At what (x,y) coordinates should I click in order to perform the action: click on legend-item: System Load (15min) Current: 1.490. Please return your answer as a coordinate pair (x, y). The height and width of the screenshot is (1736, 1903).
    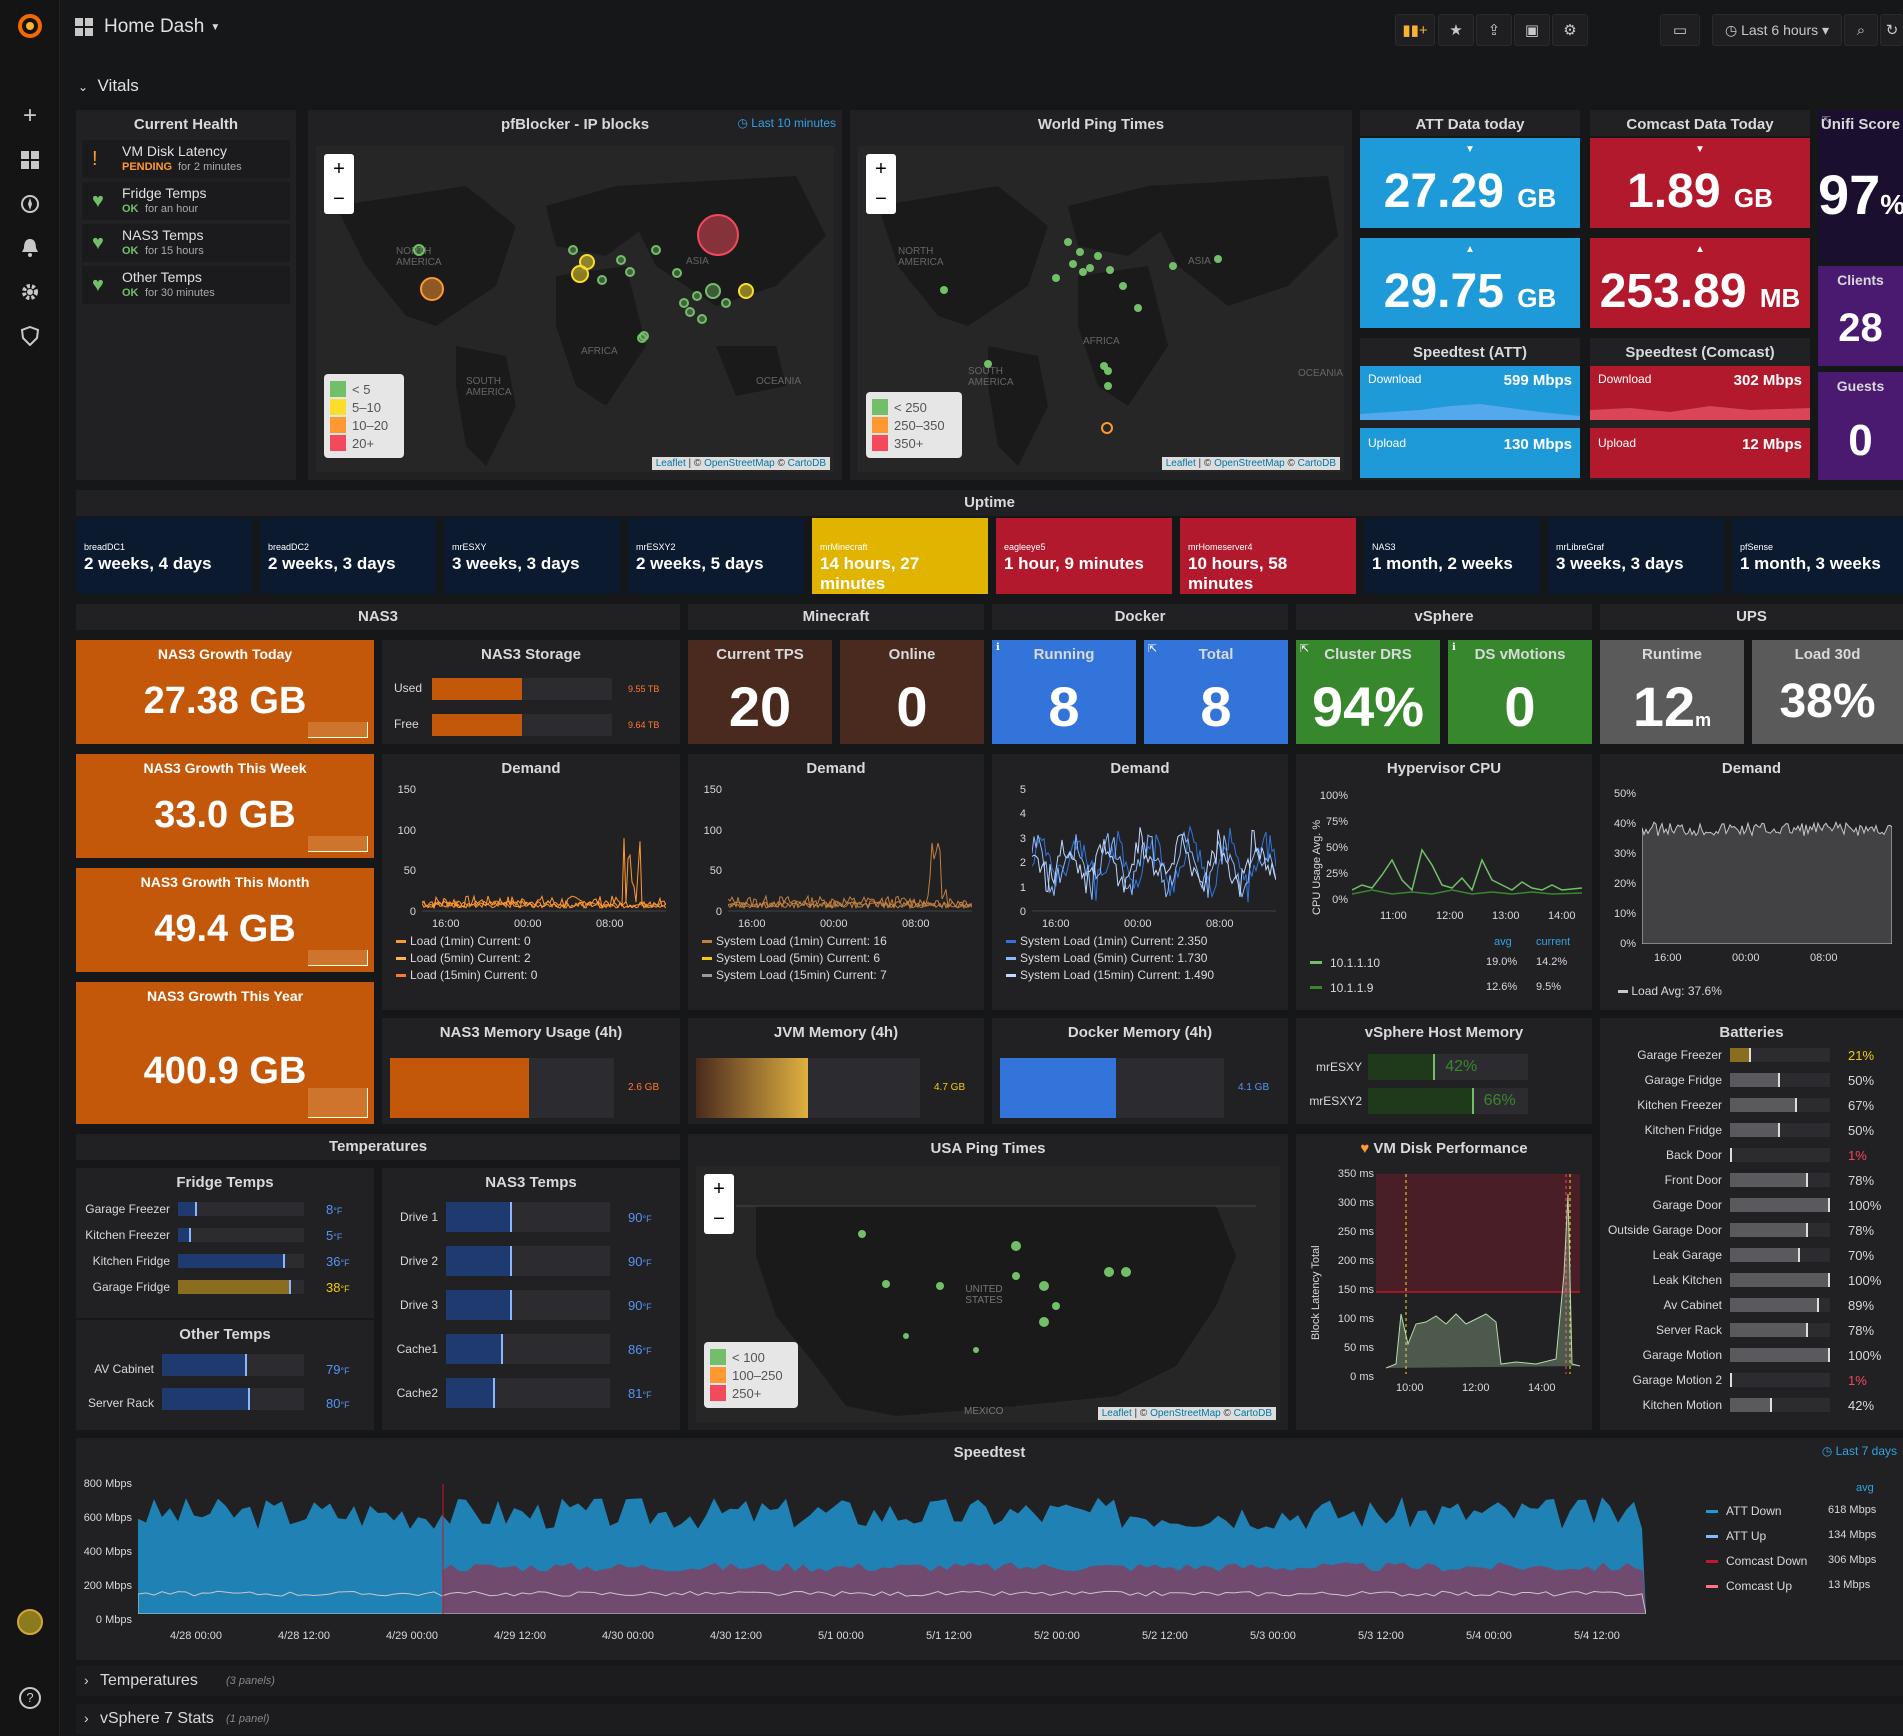
    Looking at the image, I should click on (1110, 975).